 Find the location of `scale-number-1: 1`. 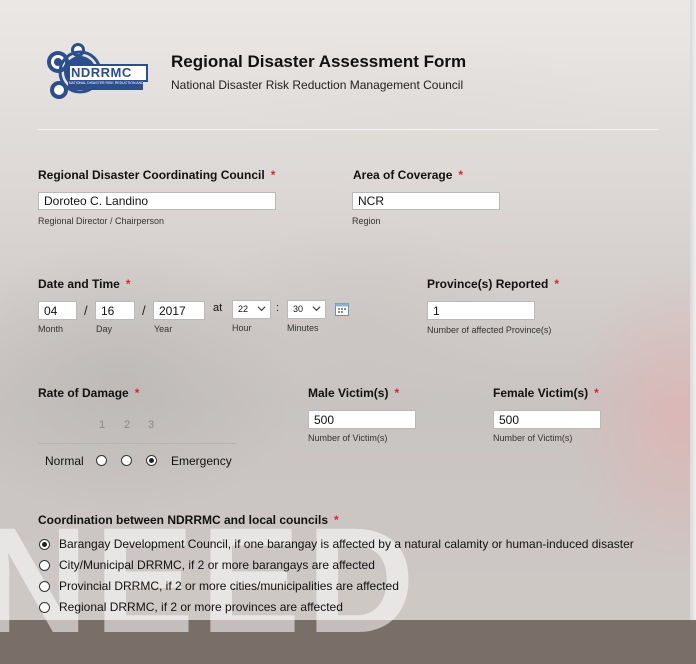

scale-number-1: 1 is located at coordinates (102, 425).